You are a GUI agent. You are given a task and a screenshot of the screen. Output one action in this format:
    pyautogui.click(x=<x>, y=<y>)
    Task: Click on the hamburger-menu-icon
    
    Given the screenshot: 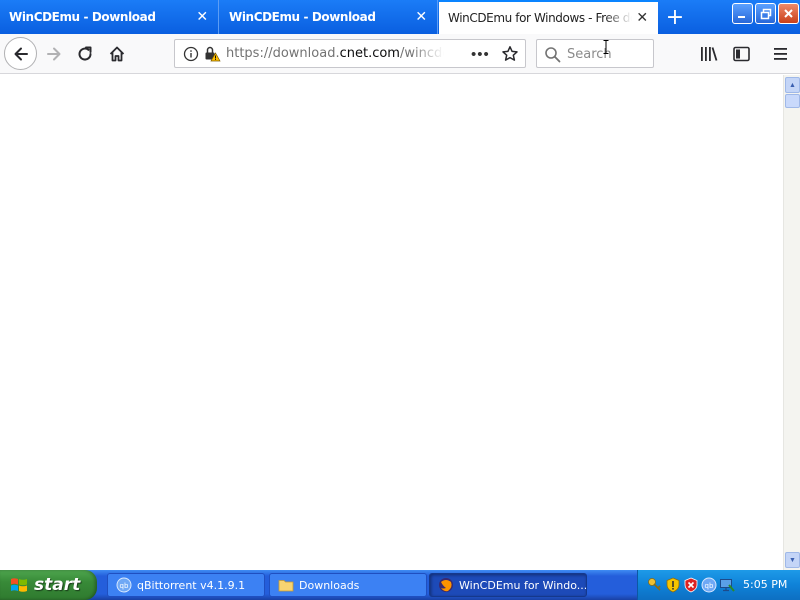 What is the action you would take?
    pyautogui.click(x=781, y=54)
    